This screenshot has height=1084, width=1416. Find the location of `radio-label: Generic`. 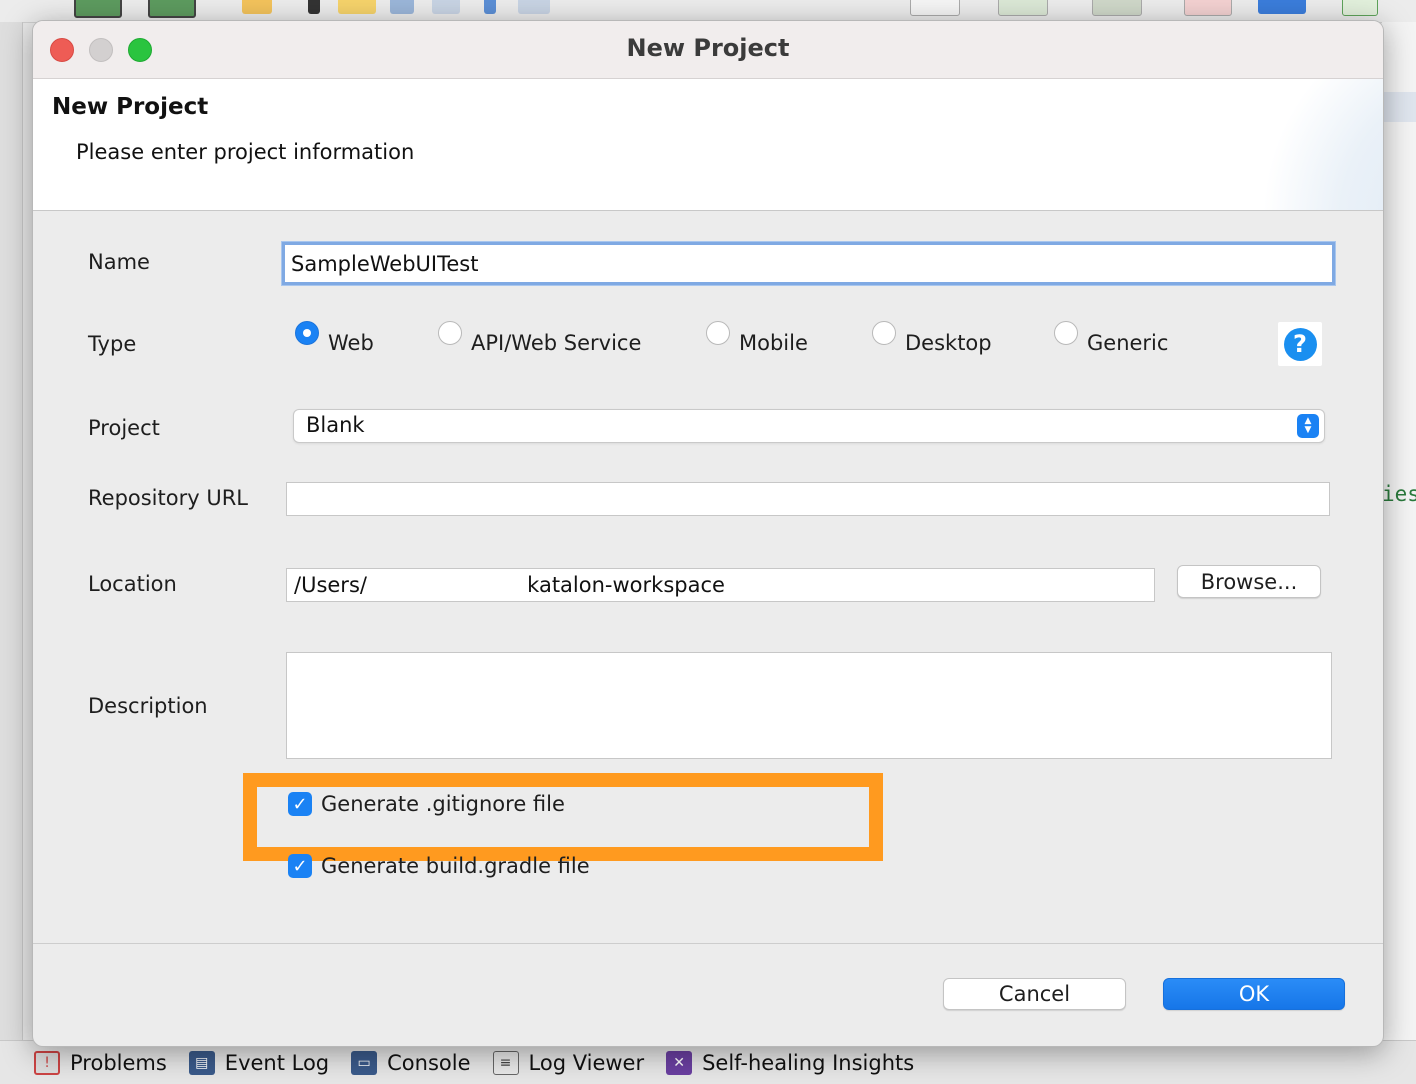

radio-label: Generic is located at coordinates (1128, 343).